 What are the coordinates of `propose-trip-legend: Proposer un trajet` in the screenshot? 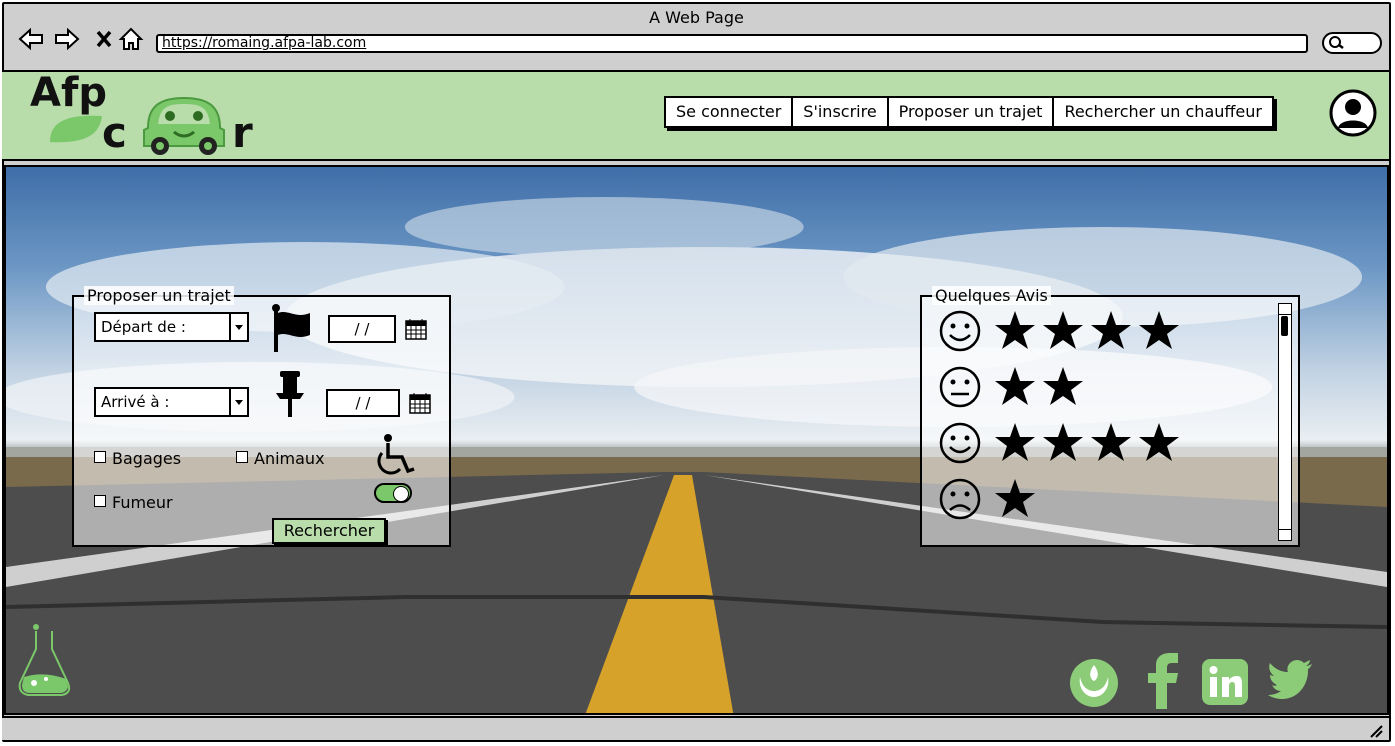 It's located at (159, 295).